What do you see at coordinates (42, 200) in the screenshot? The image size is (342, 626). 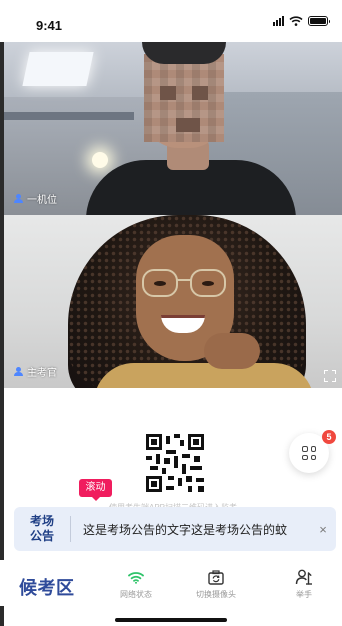 I see `camera-label-text: 一机位` at bounding box center [42, 200].